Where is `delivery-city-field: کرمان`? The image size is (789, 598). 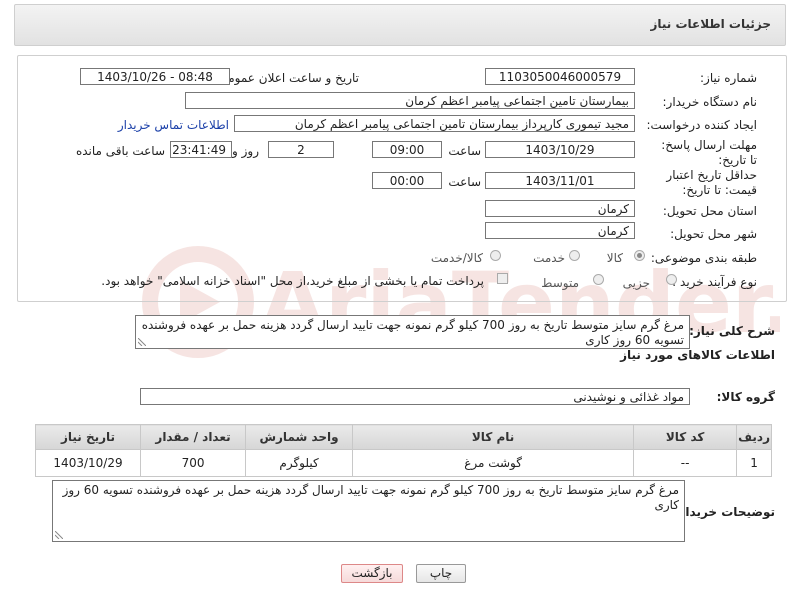
delivery-city-field: کرمان is located at coordinates (560, 230).